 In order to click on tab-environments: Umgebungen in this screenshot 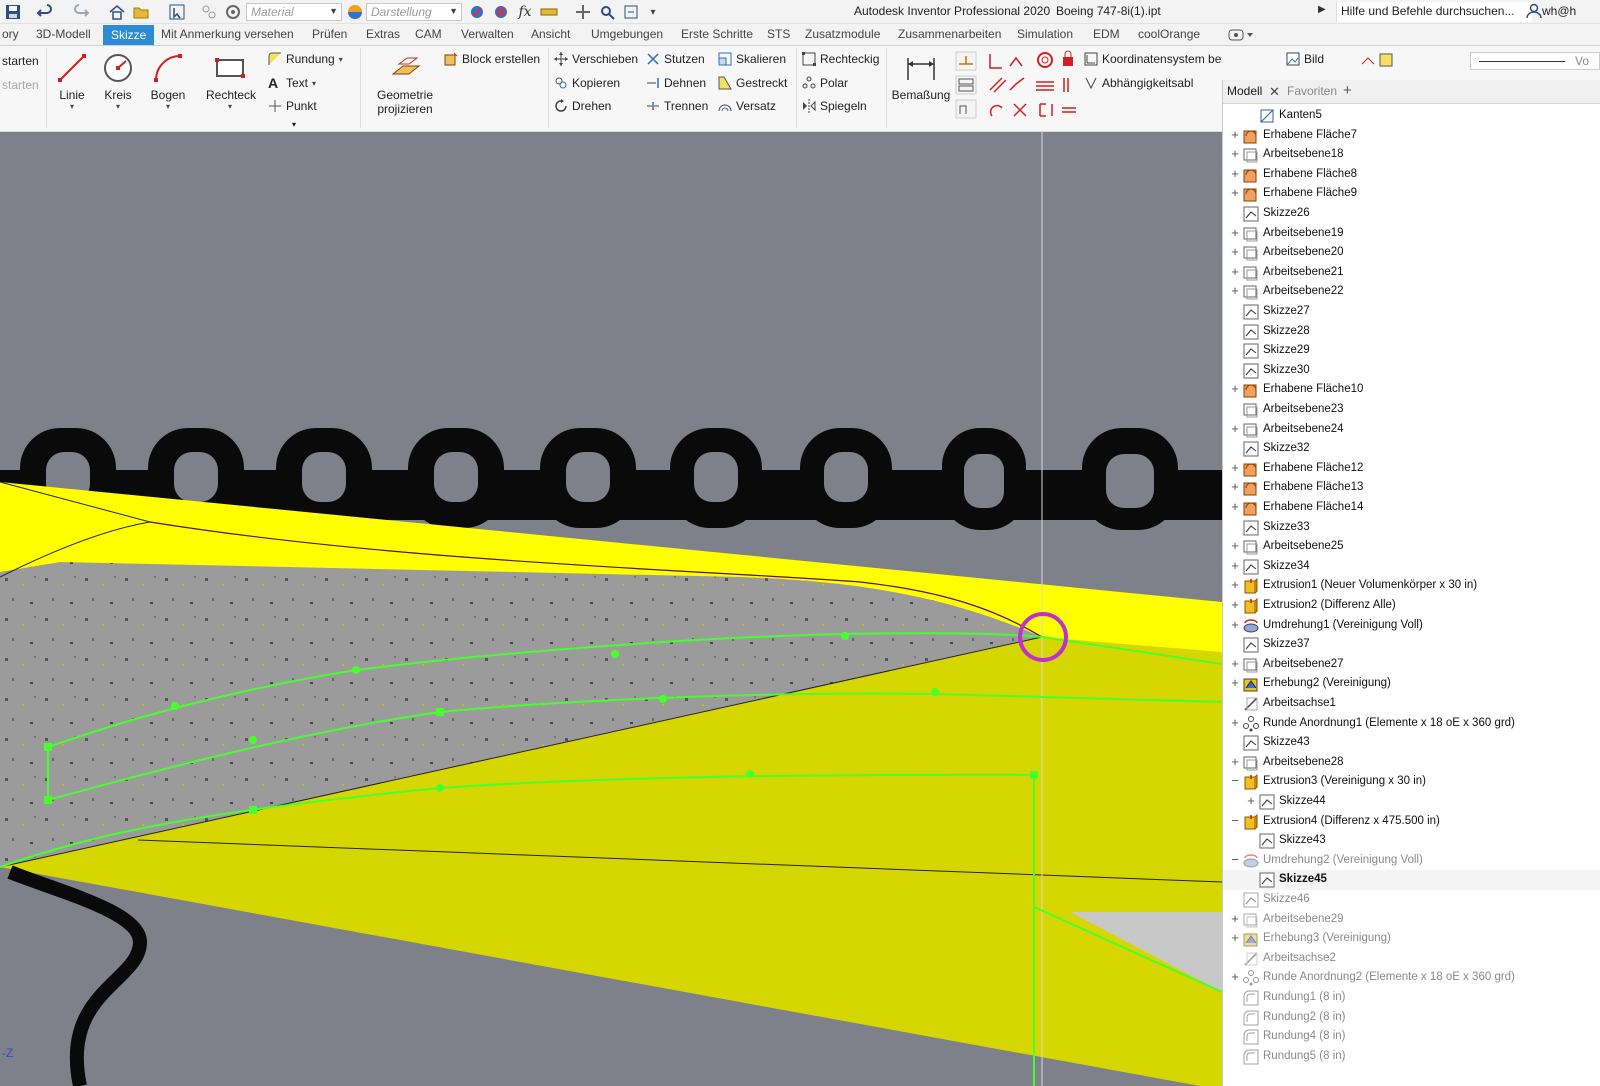, I will do `click(627, 34)`.